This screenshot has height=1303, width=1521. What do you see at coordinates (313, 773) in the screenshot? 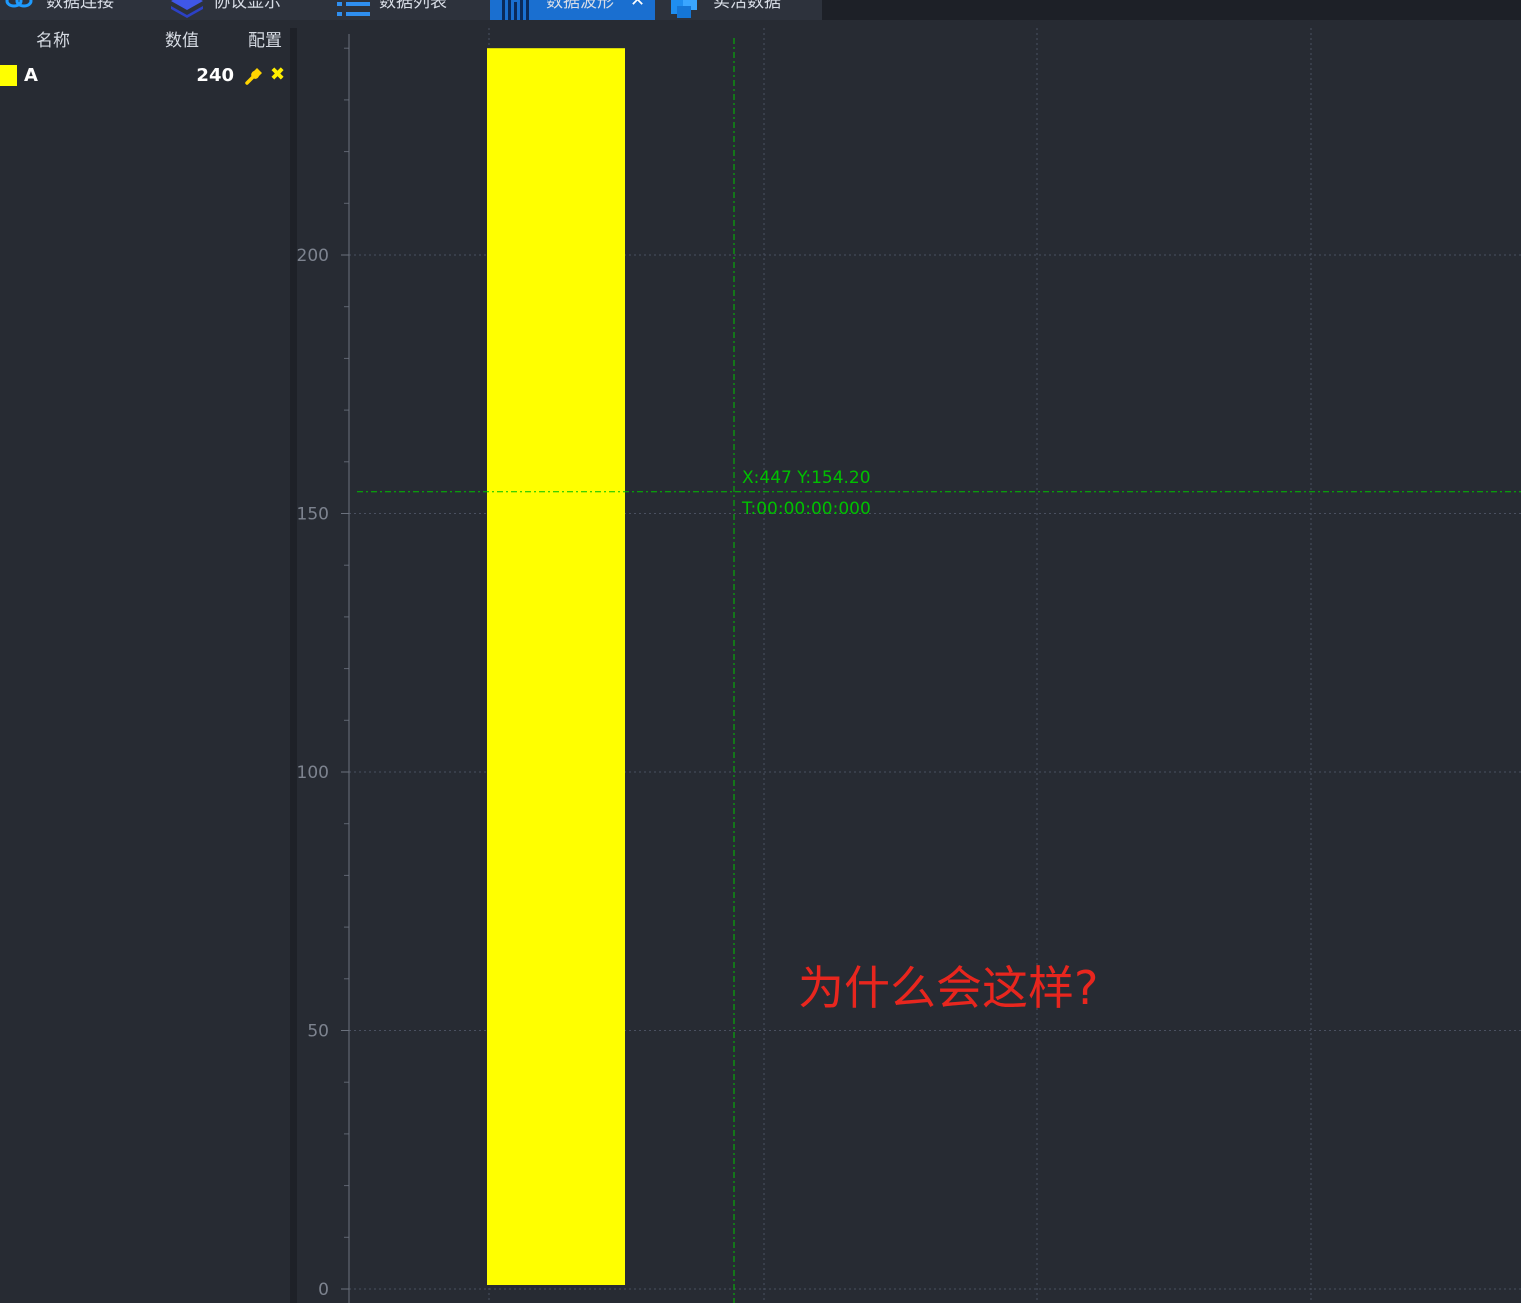
I see `y-tick-label: 100` at bounding box center [313, 773].